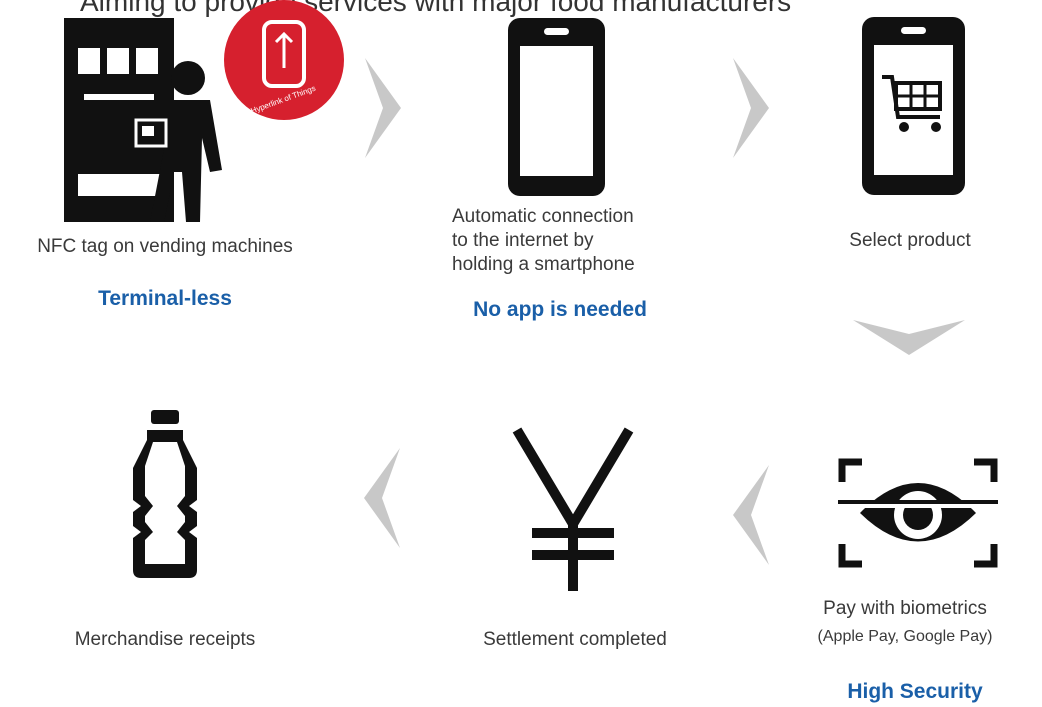  I want to click on eye-scan-icon, so click(918, 513).